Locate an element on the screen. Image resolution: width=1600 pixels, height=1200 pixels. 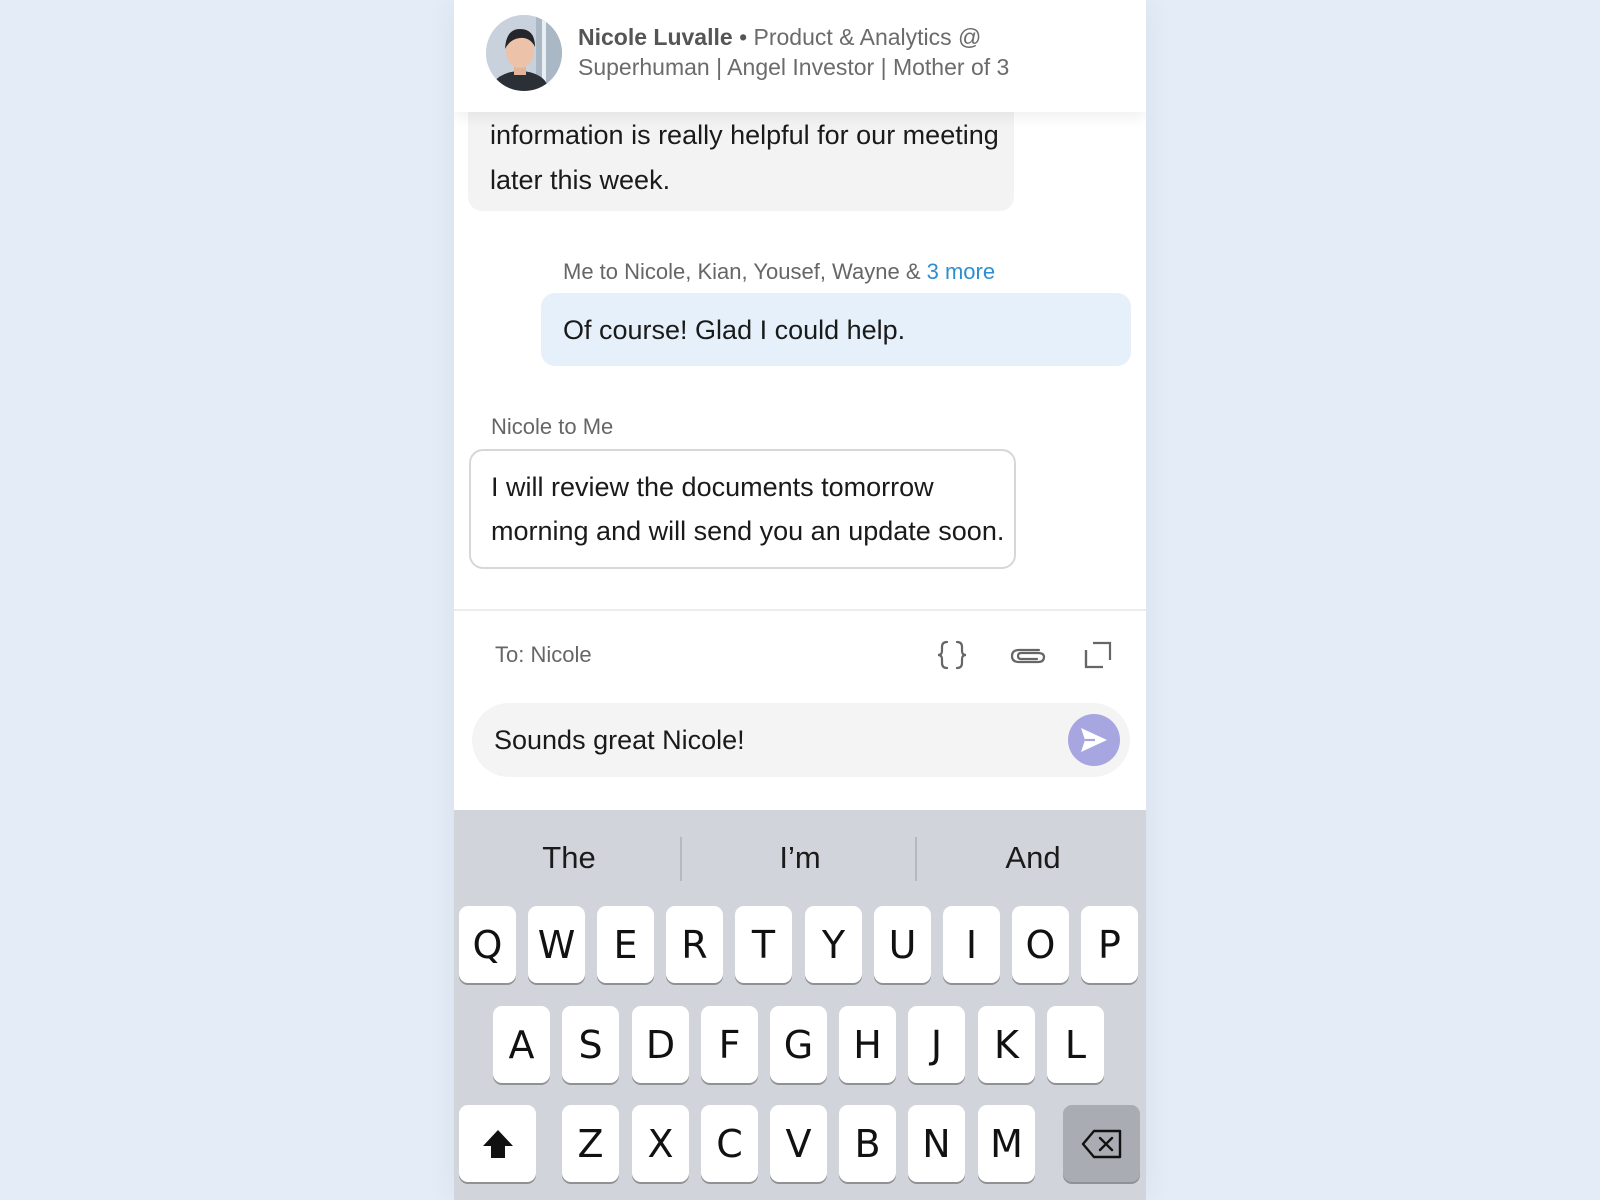
key-t: T is located at coordinates (763, 944).